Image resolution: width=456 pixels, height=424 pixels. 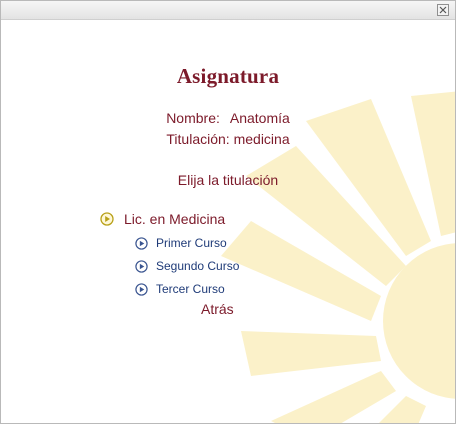 What do you see at coordinates (198, 266) in the screenshot?
I see `course-label: Segundo Curso` at bounding box center [198, 266].